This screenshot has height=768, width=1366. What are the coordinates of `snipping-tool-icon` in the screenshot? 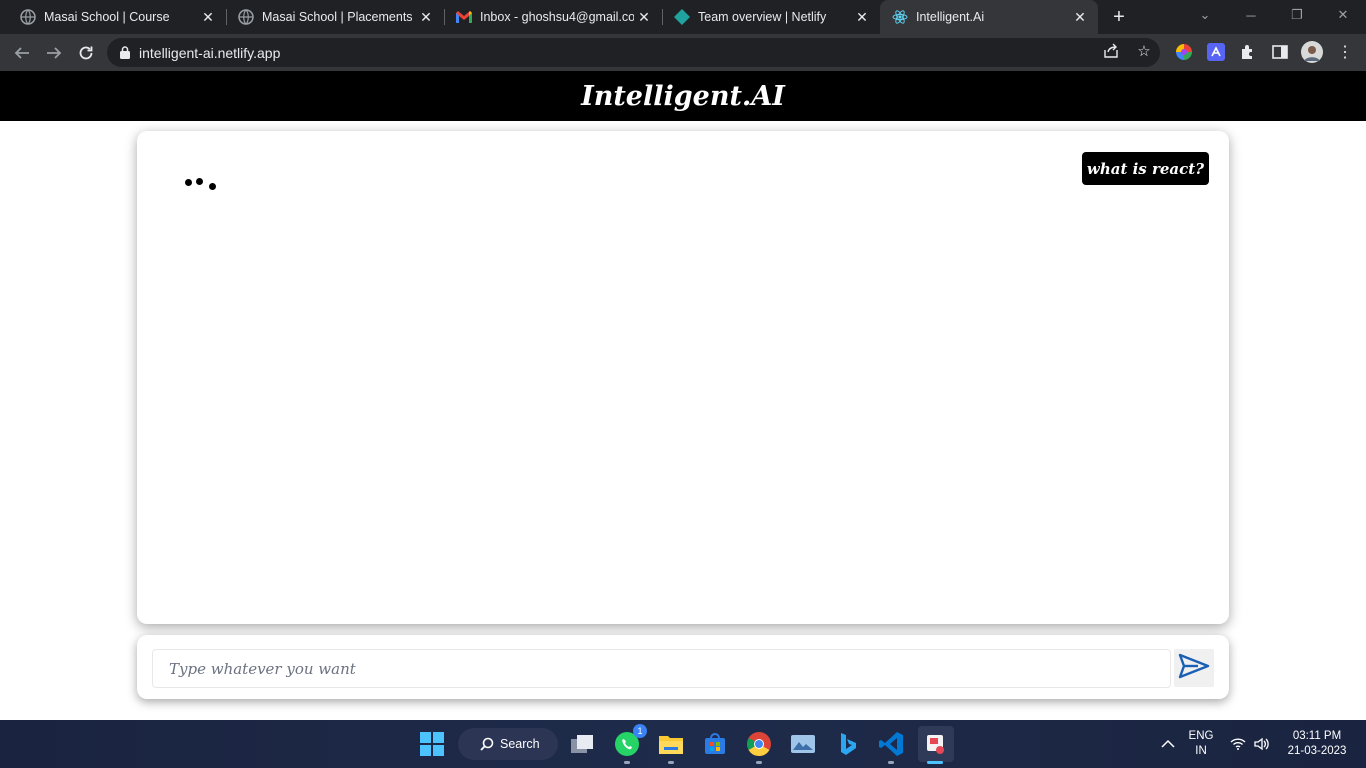 It's located at (936, 744).